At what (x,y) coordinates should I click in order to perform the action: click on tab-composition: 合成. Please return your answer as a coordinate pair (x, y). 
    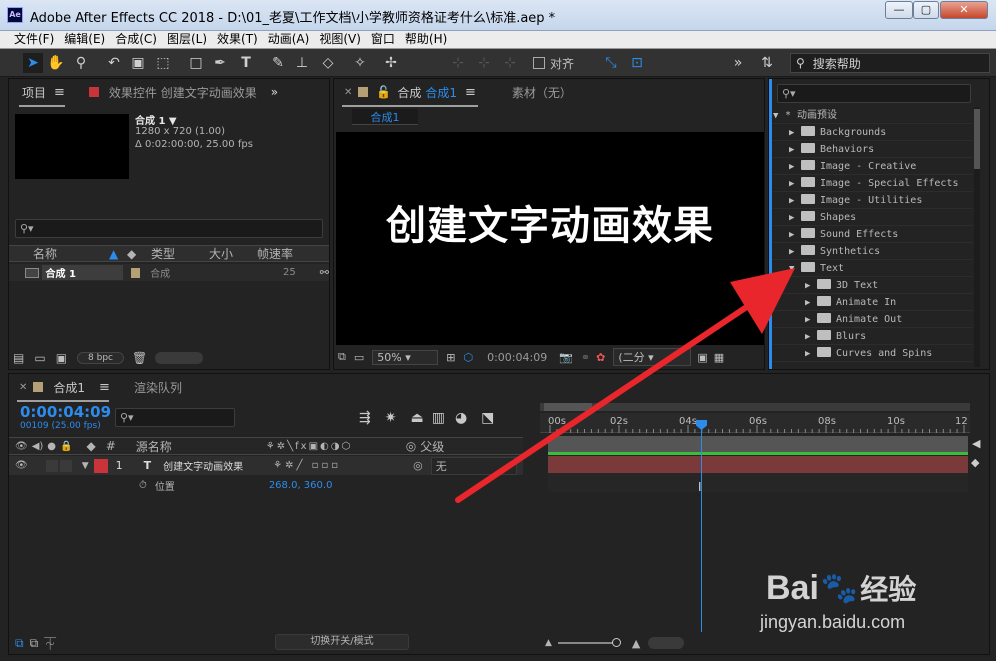
    Looking at the image, I should click on (409, 92).